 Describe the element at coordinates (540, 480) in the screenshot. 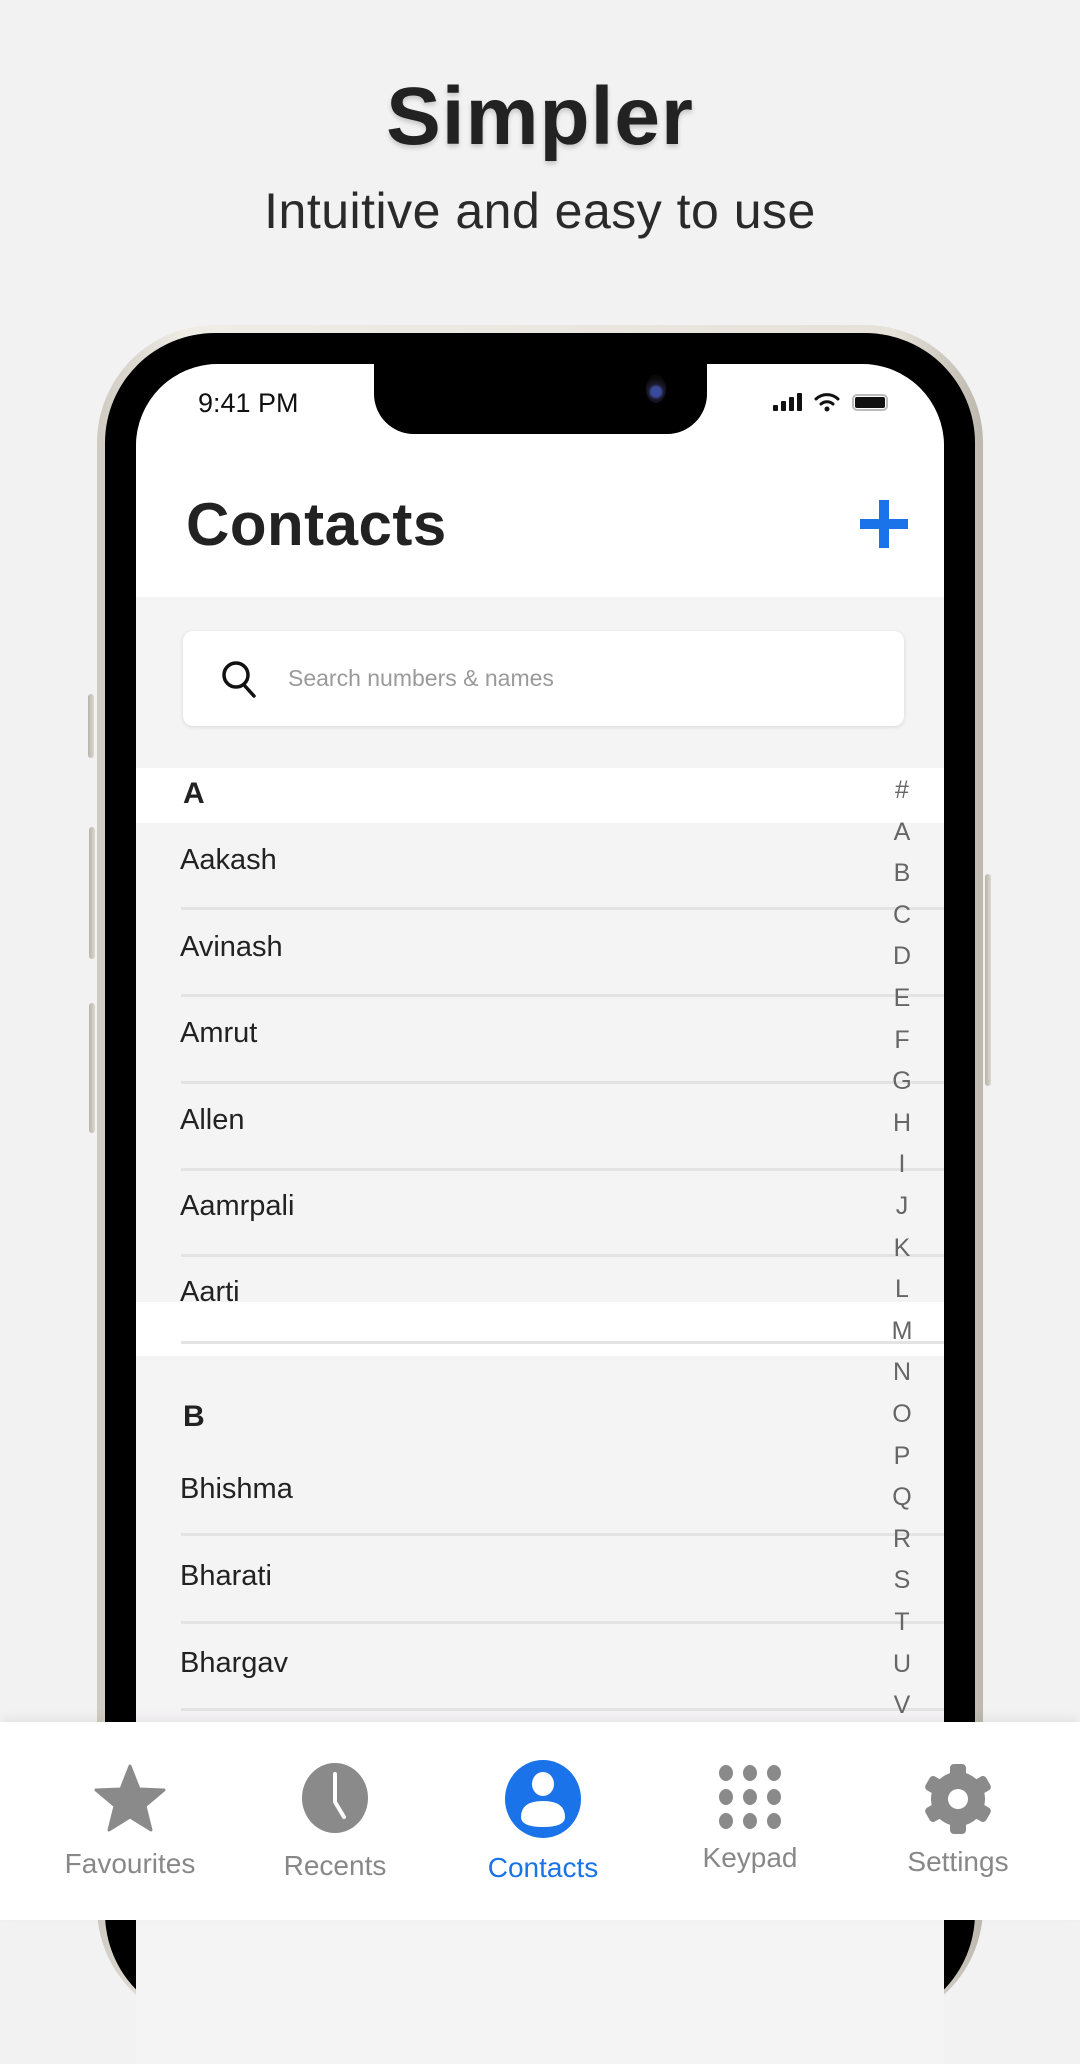

I see `app-header: 9:41 PM Contacts` at that location.